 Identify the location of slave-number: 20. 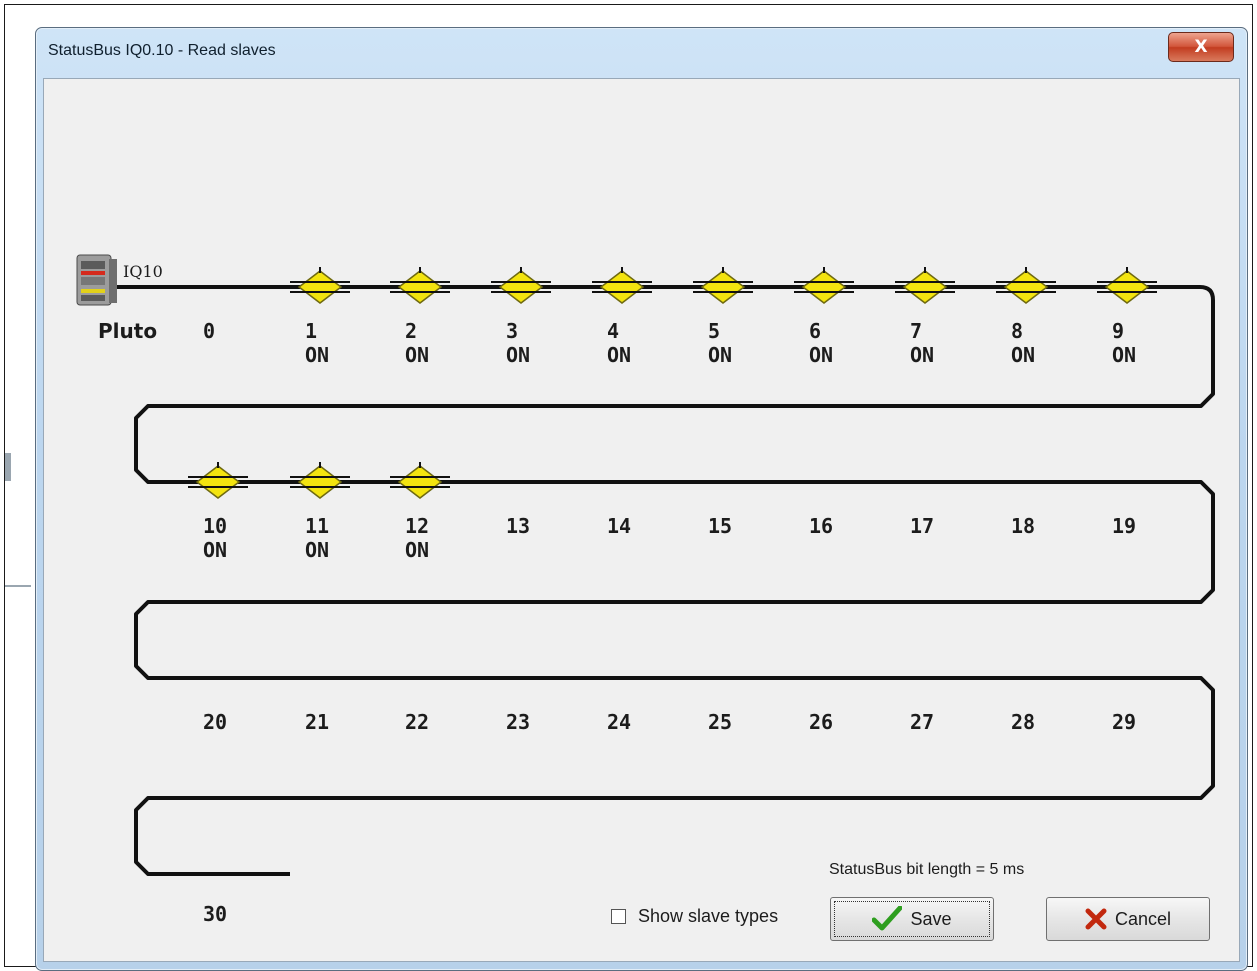
(215, 722).